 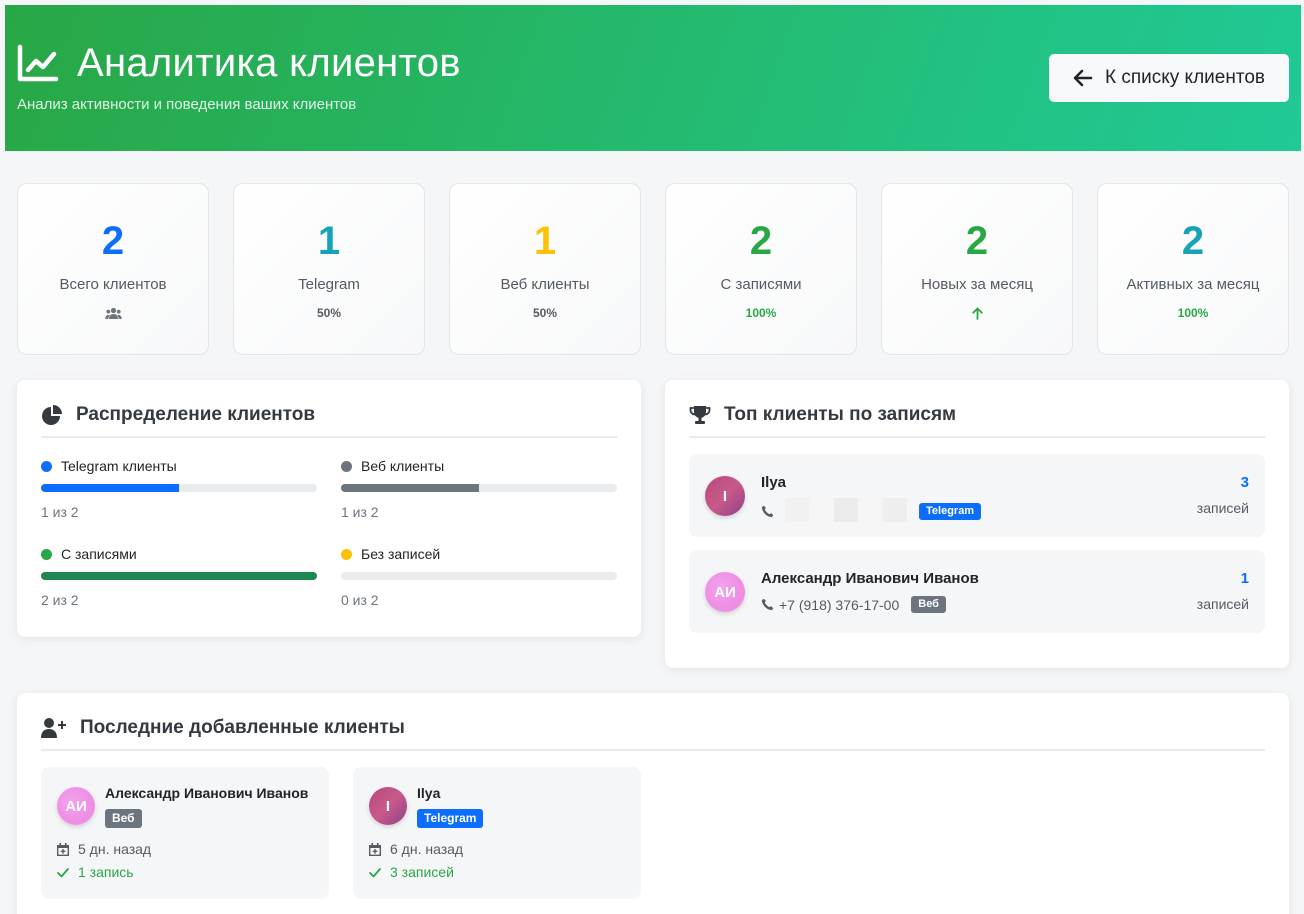 I want to click on client-phone-row: Telegram, so click(x=871, y=510).